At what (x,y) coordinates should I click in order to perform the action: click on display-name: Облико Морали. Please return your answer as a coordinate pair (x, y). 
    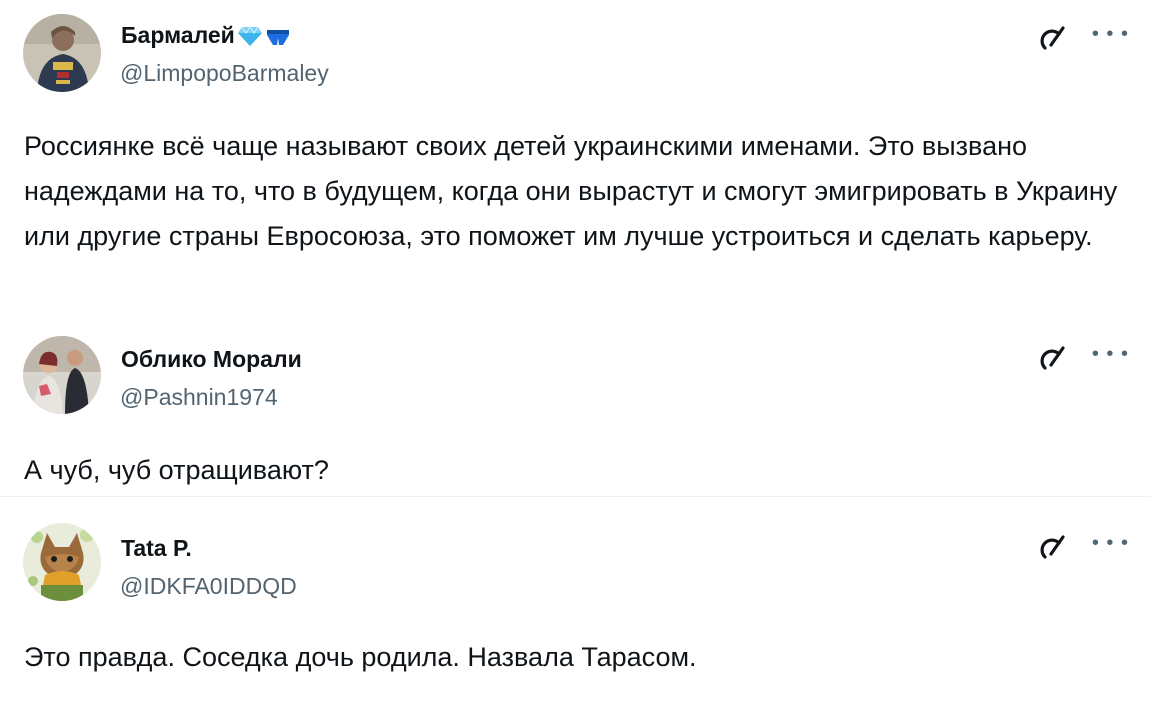
    Looking at the image, I should click on (211, 359).